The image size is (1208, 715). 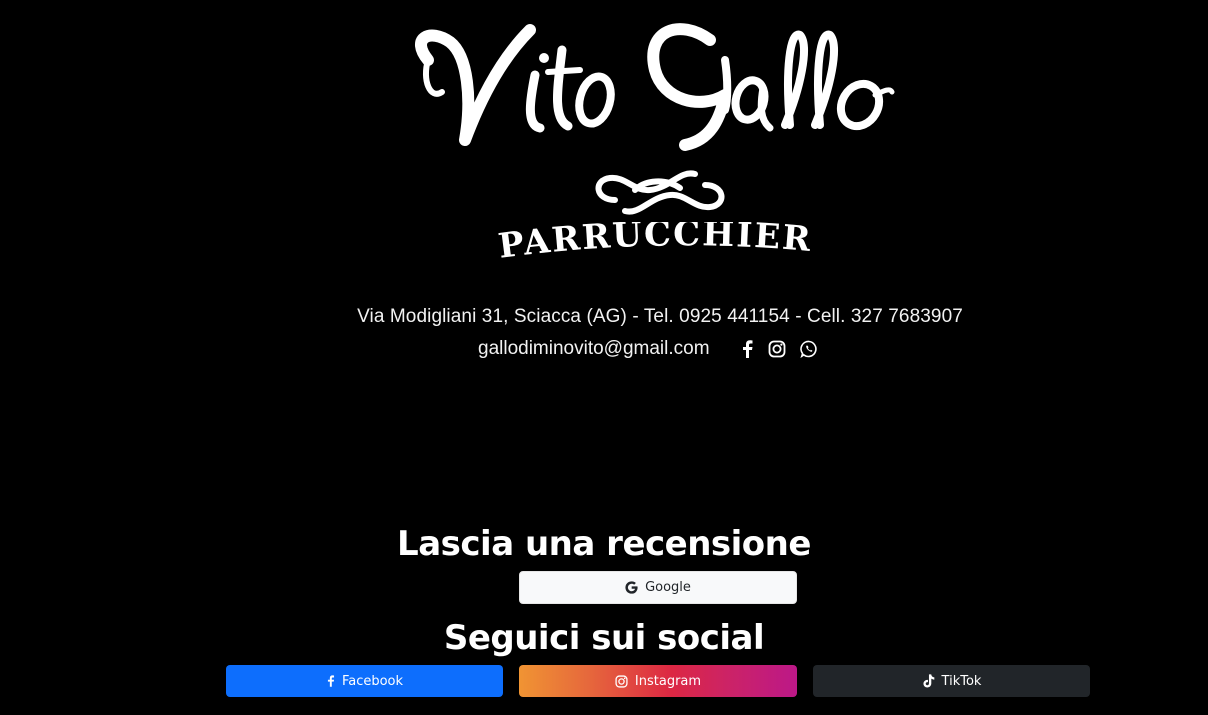 I want to click on google-review-button: Google, so click(x=658, y=587).